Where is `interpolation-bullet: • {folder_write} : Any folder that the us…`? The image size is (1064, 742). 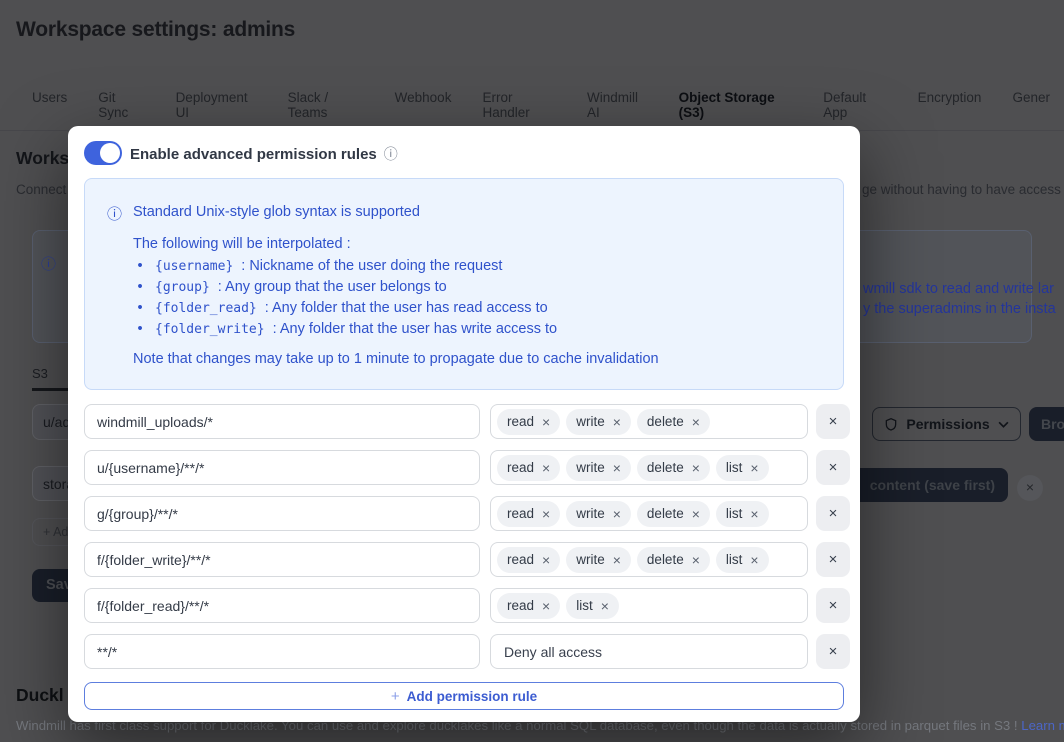
interpolation-bullet: • {folder_write} : Any folder that the us… is located at coordinates (345, 329).